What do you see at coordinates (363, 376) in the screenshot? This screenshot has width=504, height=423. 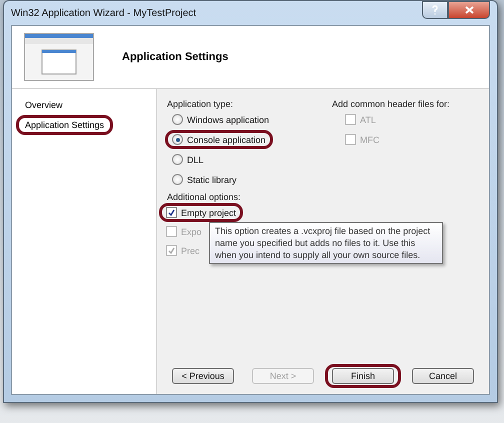 I see `wizard-button: Finish` at bounding box center [363, 376].